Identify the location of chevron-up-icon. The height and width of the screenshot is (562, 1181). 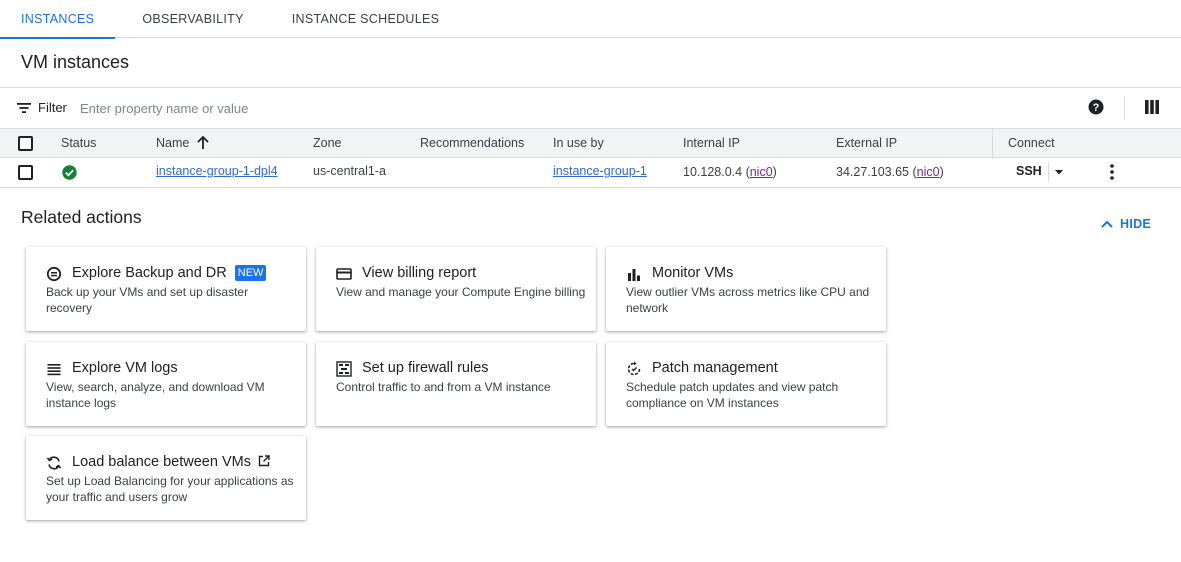
(1107, 224).